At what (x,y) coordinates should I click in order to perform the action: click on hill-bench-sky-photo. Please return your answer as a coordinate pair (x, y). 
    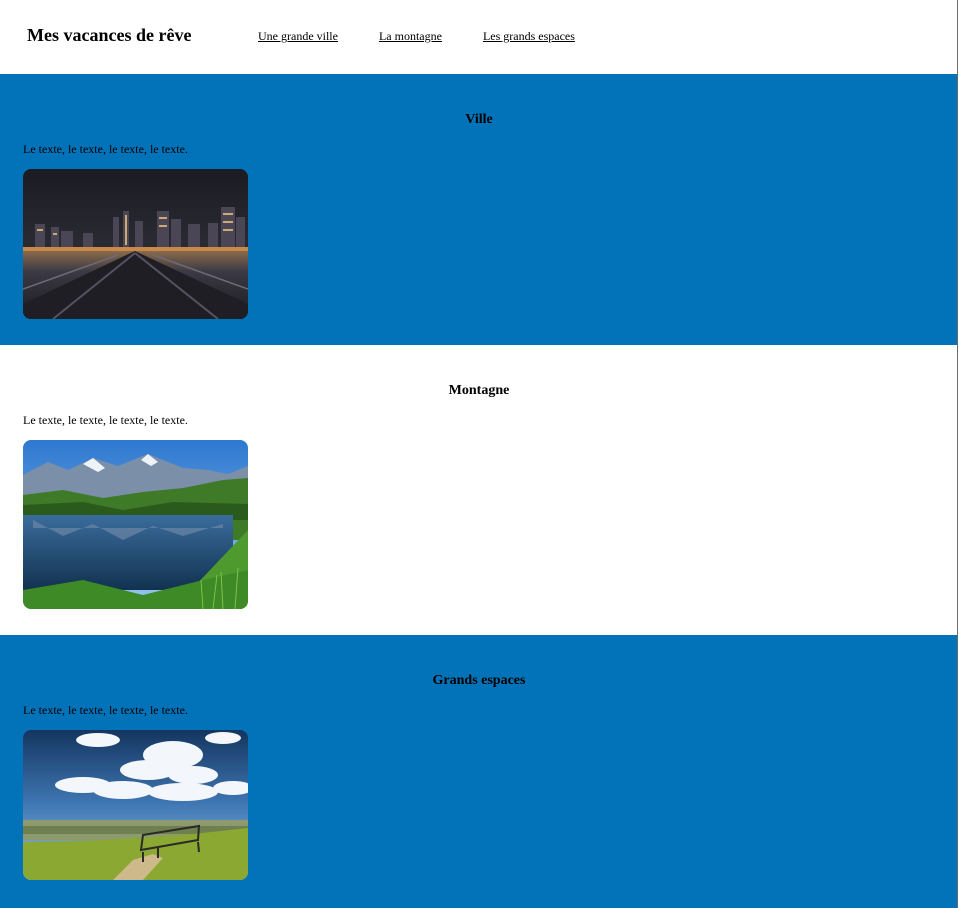
    Looking at the image, I should click on (135, 805).